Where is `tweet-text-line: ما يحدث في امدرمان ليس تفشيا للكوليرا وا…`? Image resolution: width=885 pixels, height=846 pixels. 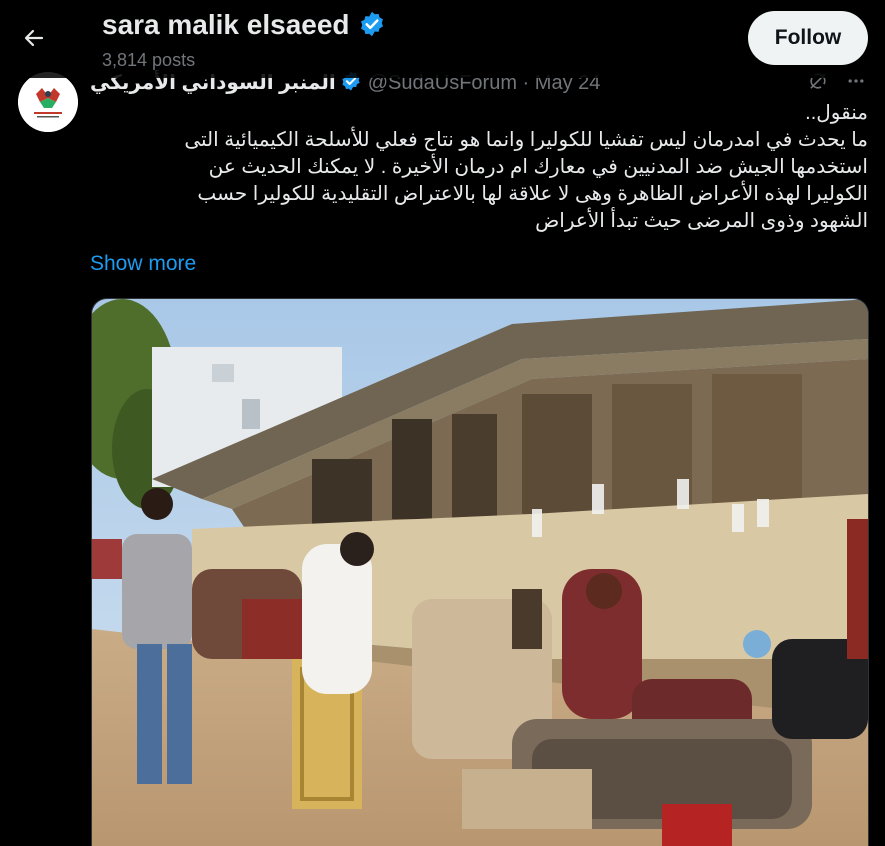
tweet-text-line: ما يحدث في امدرمان ليس تفشيا للكوليرا وا… is located at coordinates (526, 140).